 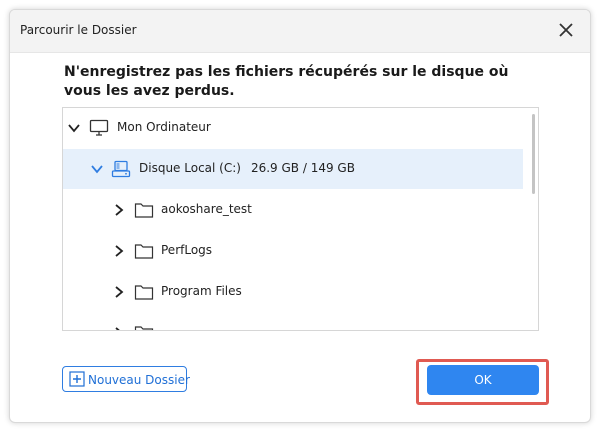 What do you see at coordinates (187, 250) in the screenshot?
I see `tree-item-label: PerfLogs` at bounding box center [187, 250].